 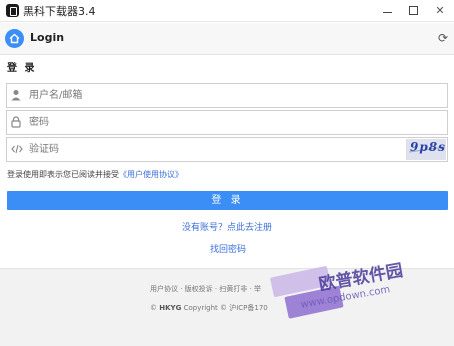 I want to click on page-title: Login, so click(x=47, y=37).